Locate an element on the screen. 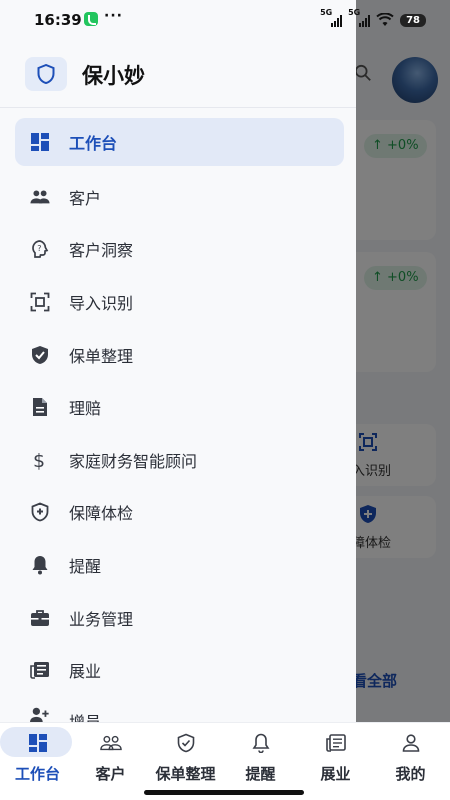 This screenshot has width=450, height=800. menu-item-label: 增员 is located at coordinates (85, 715).